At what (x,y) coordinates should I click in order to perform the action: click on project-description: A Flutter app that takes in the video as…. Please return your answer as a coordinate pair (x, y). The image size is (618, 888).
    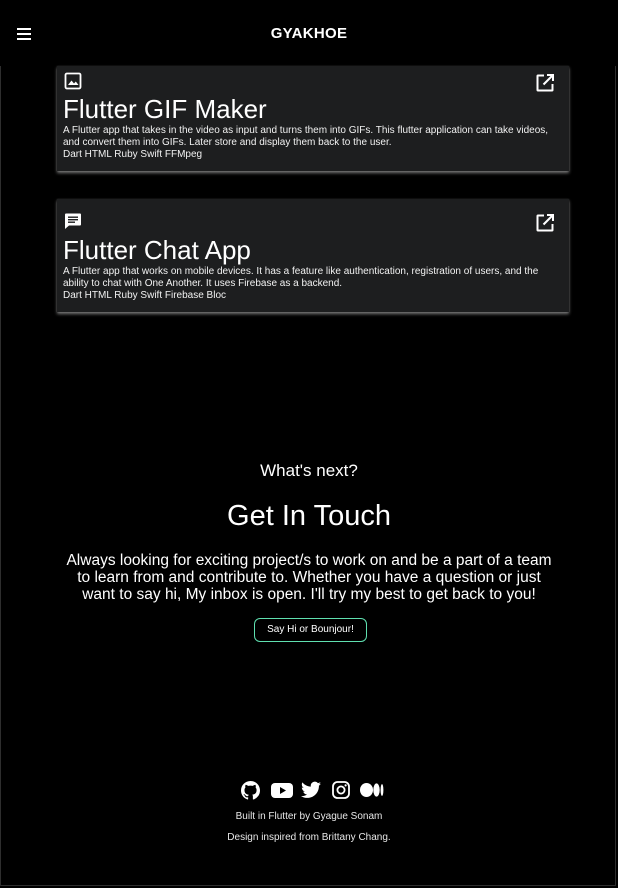
    Looking at the image, I should click on (306, 136).